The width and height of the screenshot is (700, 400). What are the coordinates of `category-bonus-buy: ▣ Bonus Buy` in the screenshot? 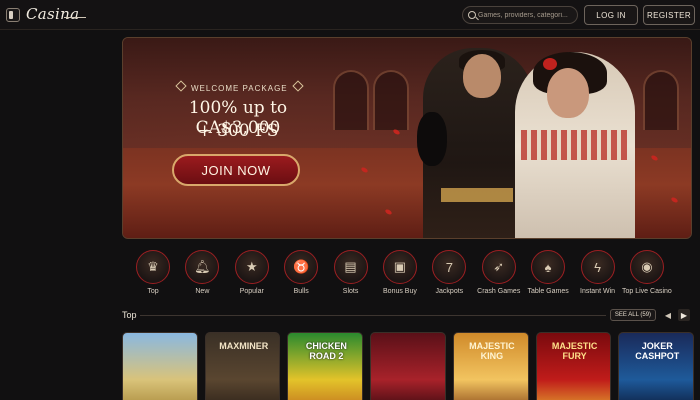 It's located at (400, 279).